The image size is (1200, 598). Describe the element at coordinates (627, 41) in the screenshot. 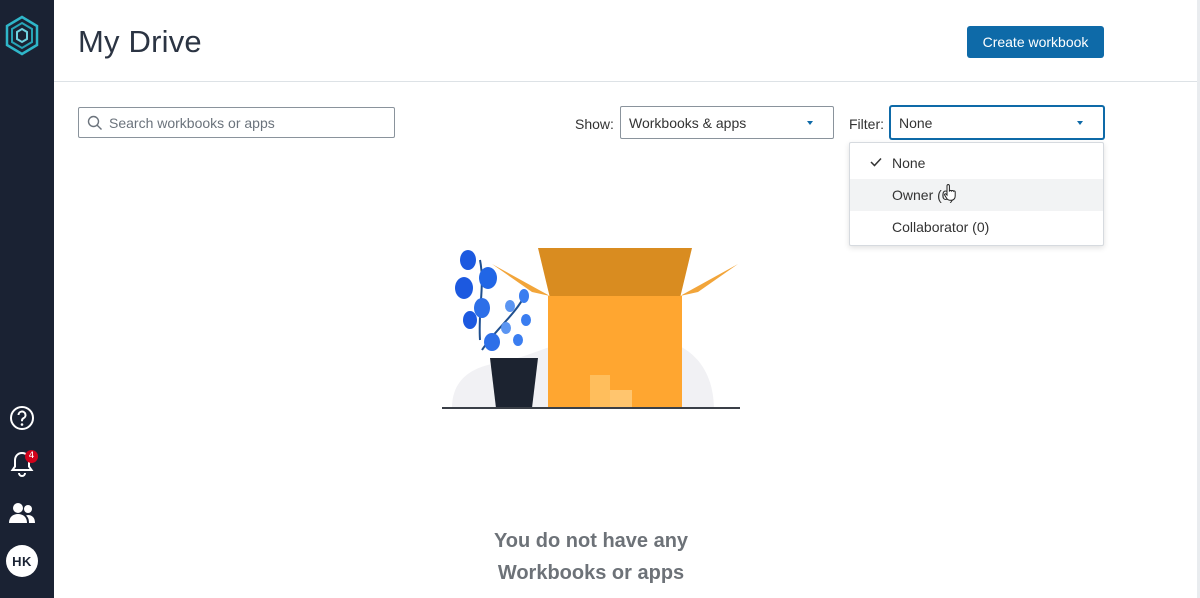

I see `page-header: My Drive Create workbook` at that location.